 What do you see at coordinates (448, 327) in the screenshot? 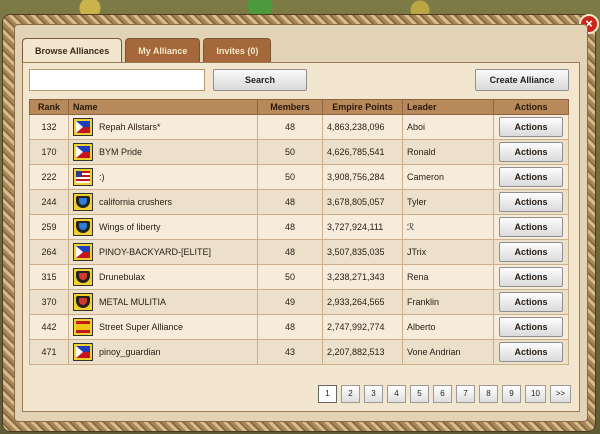
I see `leader-cell: Alberto` at bounding box center [448, 327].